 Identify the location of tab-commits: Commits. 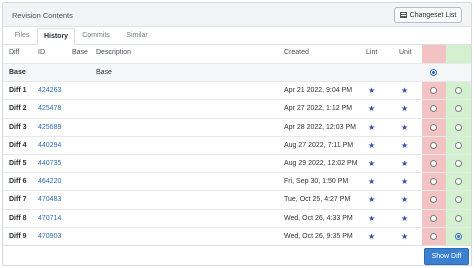
(96, 36).